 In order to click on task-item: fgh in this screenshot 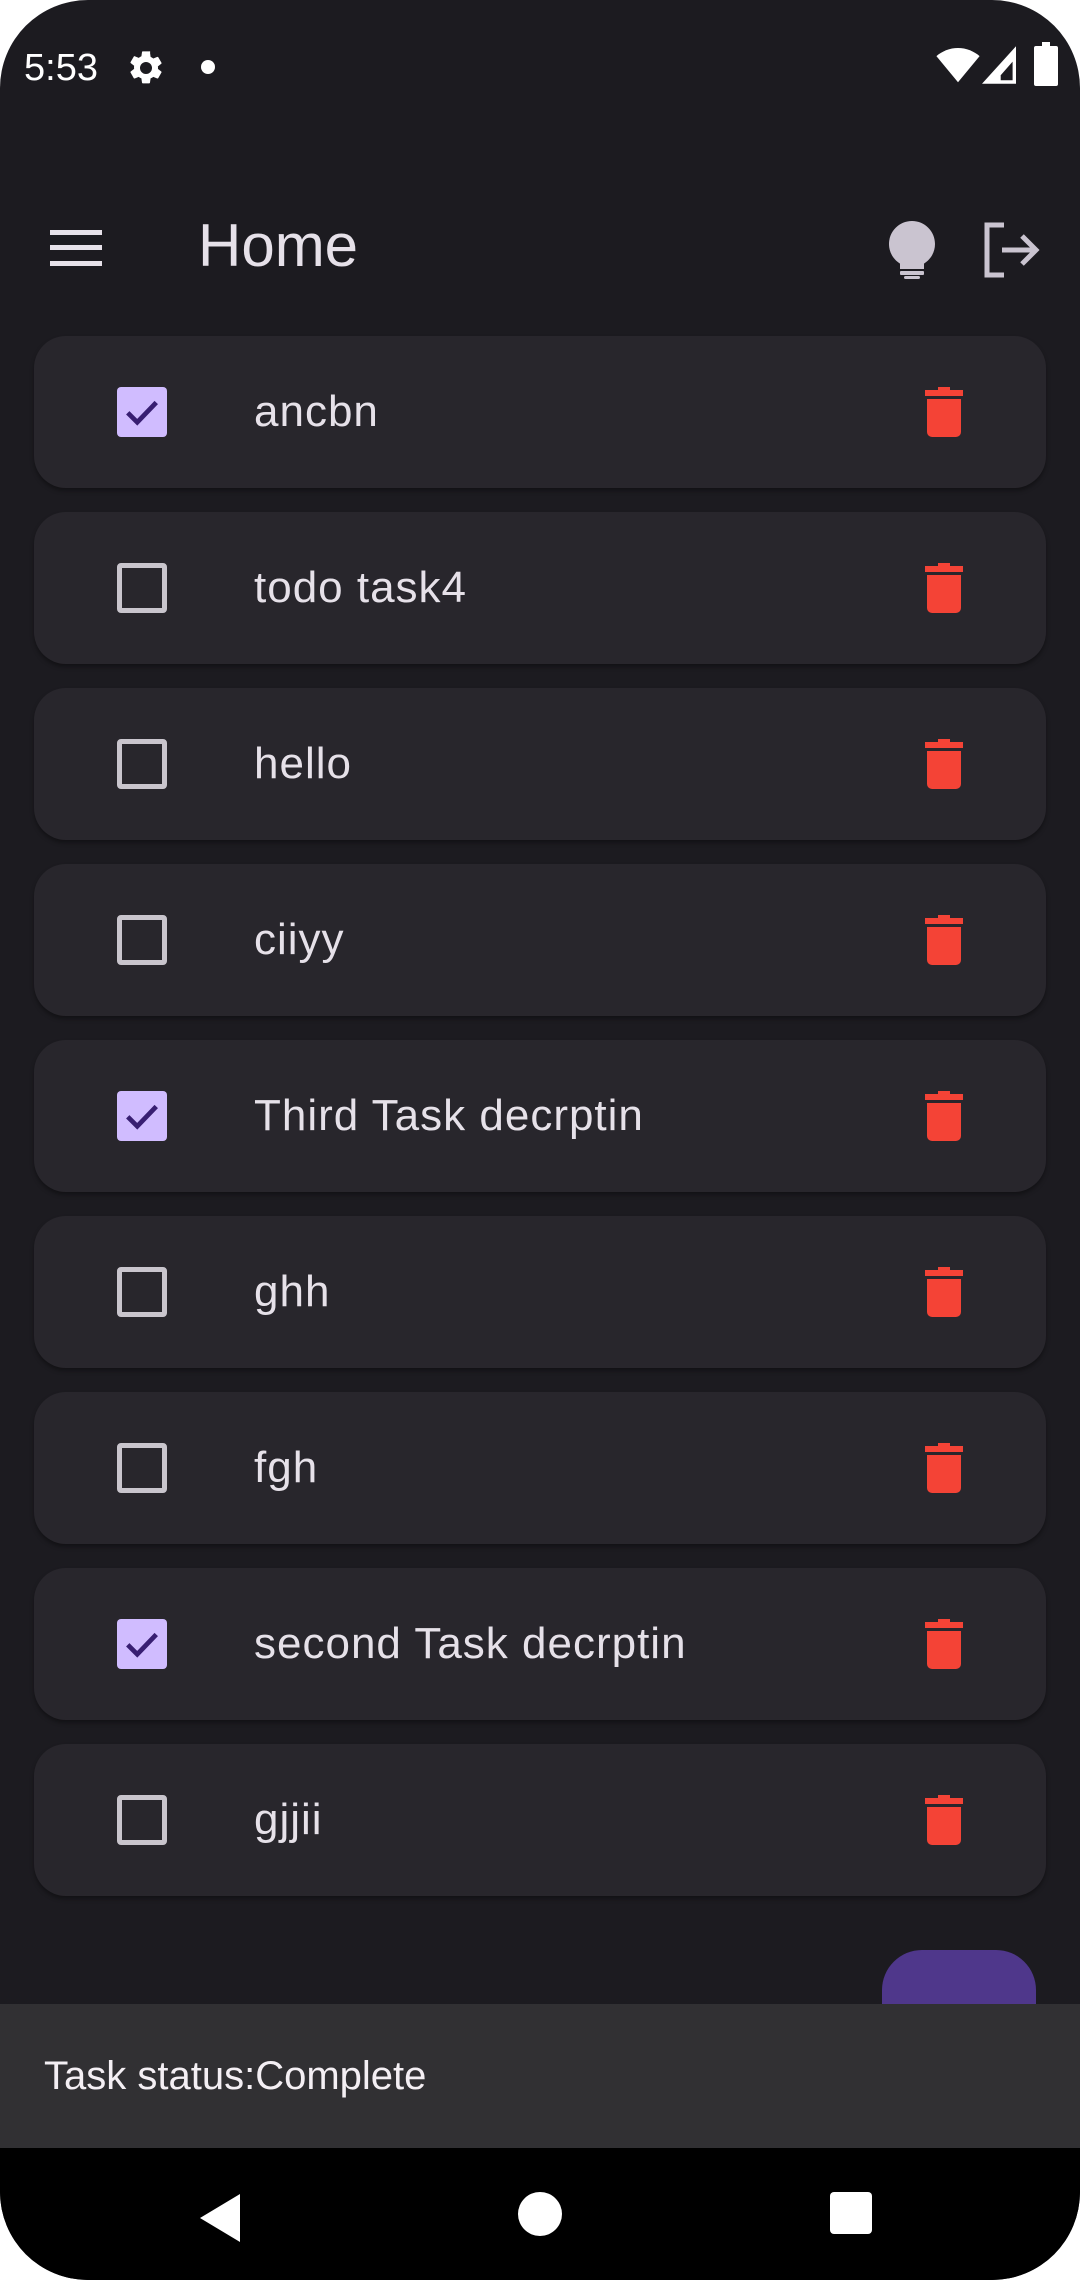, I will do `click(540, 1468)`.